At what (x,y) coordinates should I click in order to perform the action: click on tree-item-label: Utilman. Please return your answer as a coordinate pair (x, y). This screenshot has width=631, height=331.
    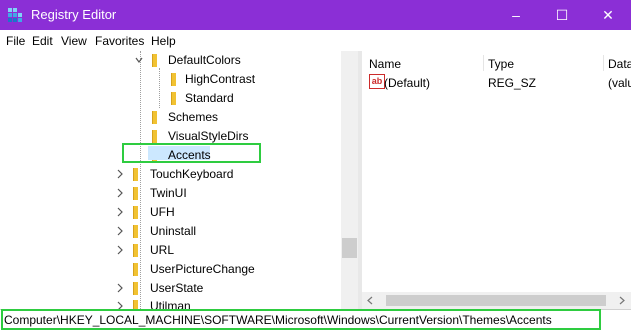
    Looking at the image, I should click on (170, 304).